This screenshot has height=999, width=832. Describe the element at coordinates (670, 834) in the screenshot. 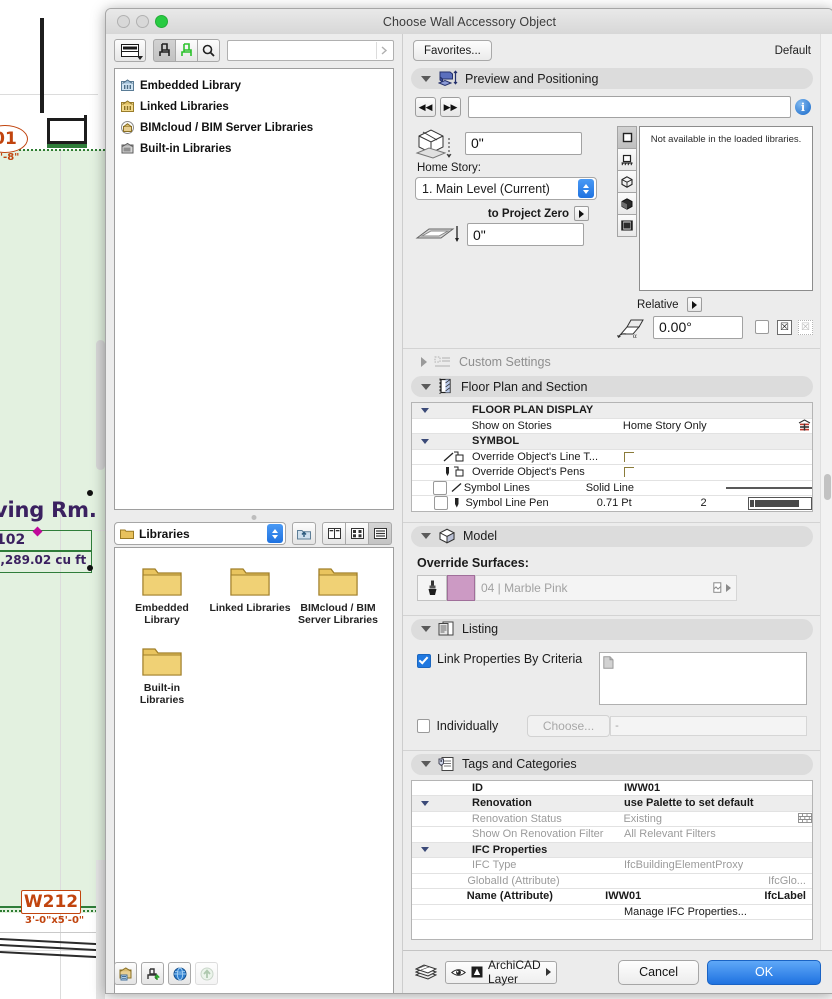

I see `row-value: All Relevant Filters` at that location.